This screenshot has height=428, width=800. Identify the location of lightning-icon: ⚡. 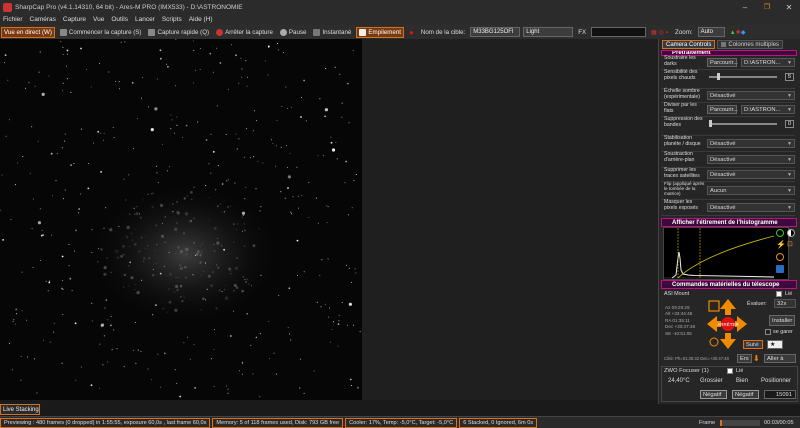
(781, 245).